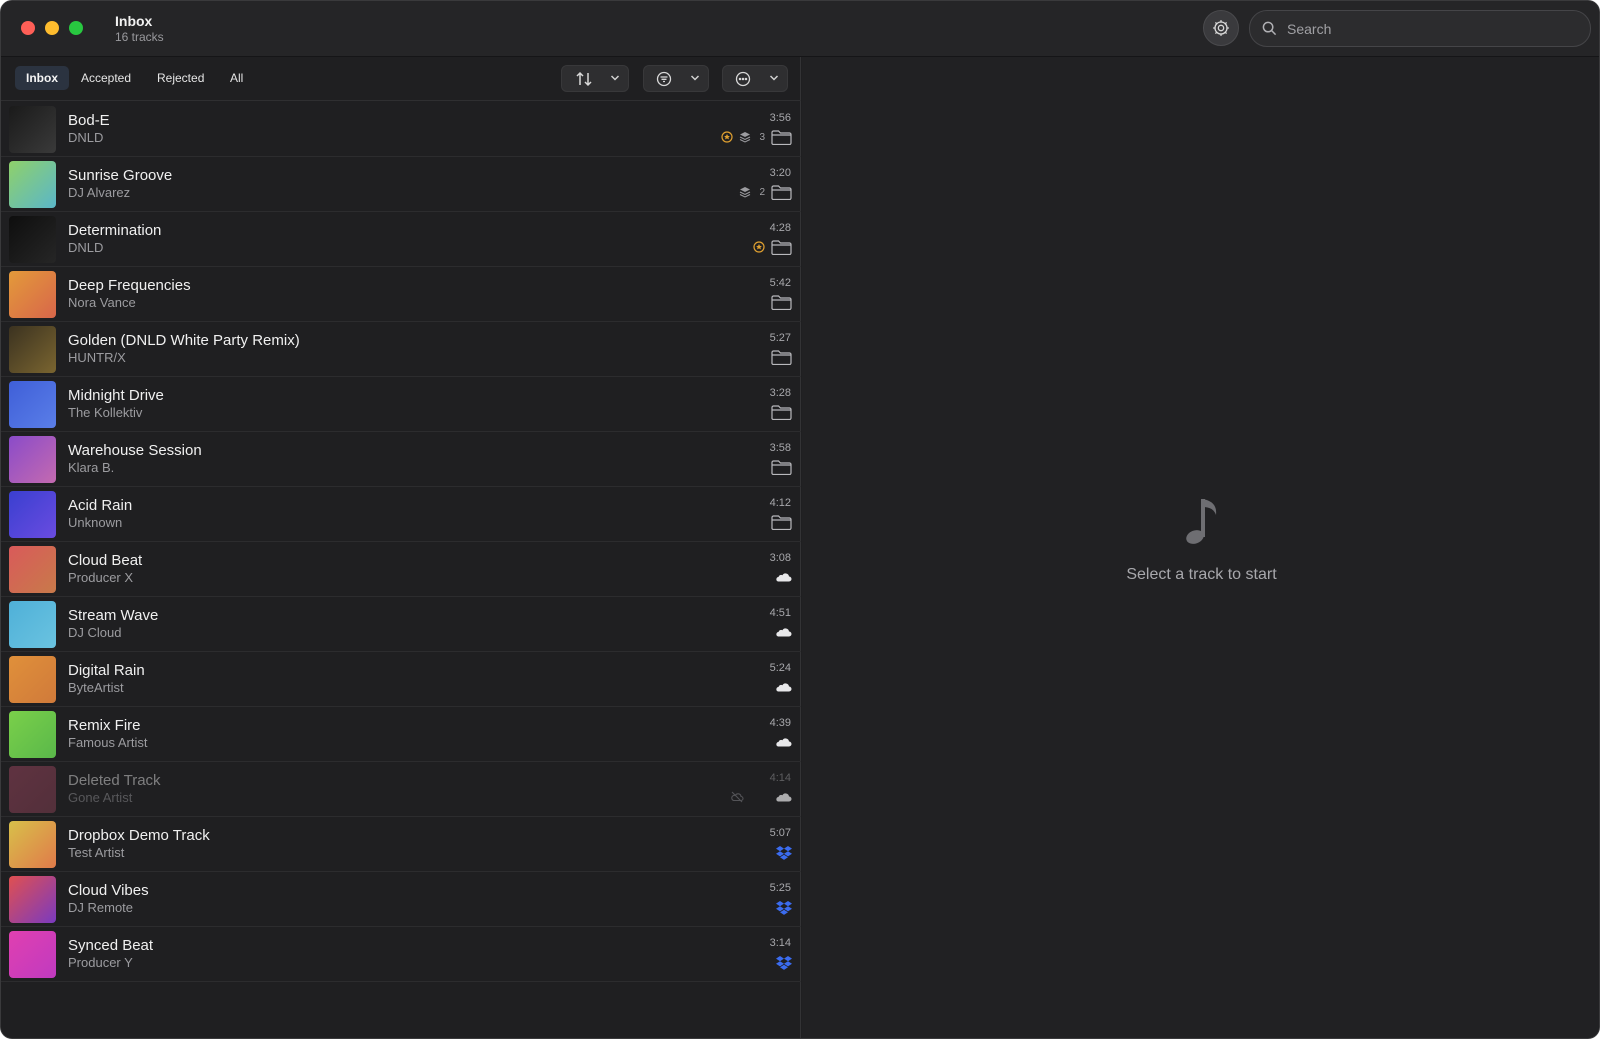 This screenshot has height=1039, width=1600. Describe the element at coordinates (676, 78) in the screenshot. I see `filter-menu-button` at that location.